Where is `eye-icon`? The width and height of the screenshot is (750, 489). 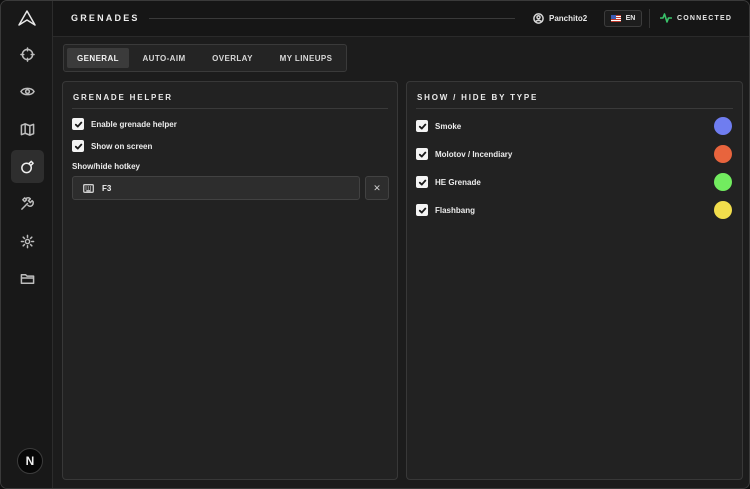
eye-icon is located at coordinates (27, 91).